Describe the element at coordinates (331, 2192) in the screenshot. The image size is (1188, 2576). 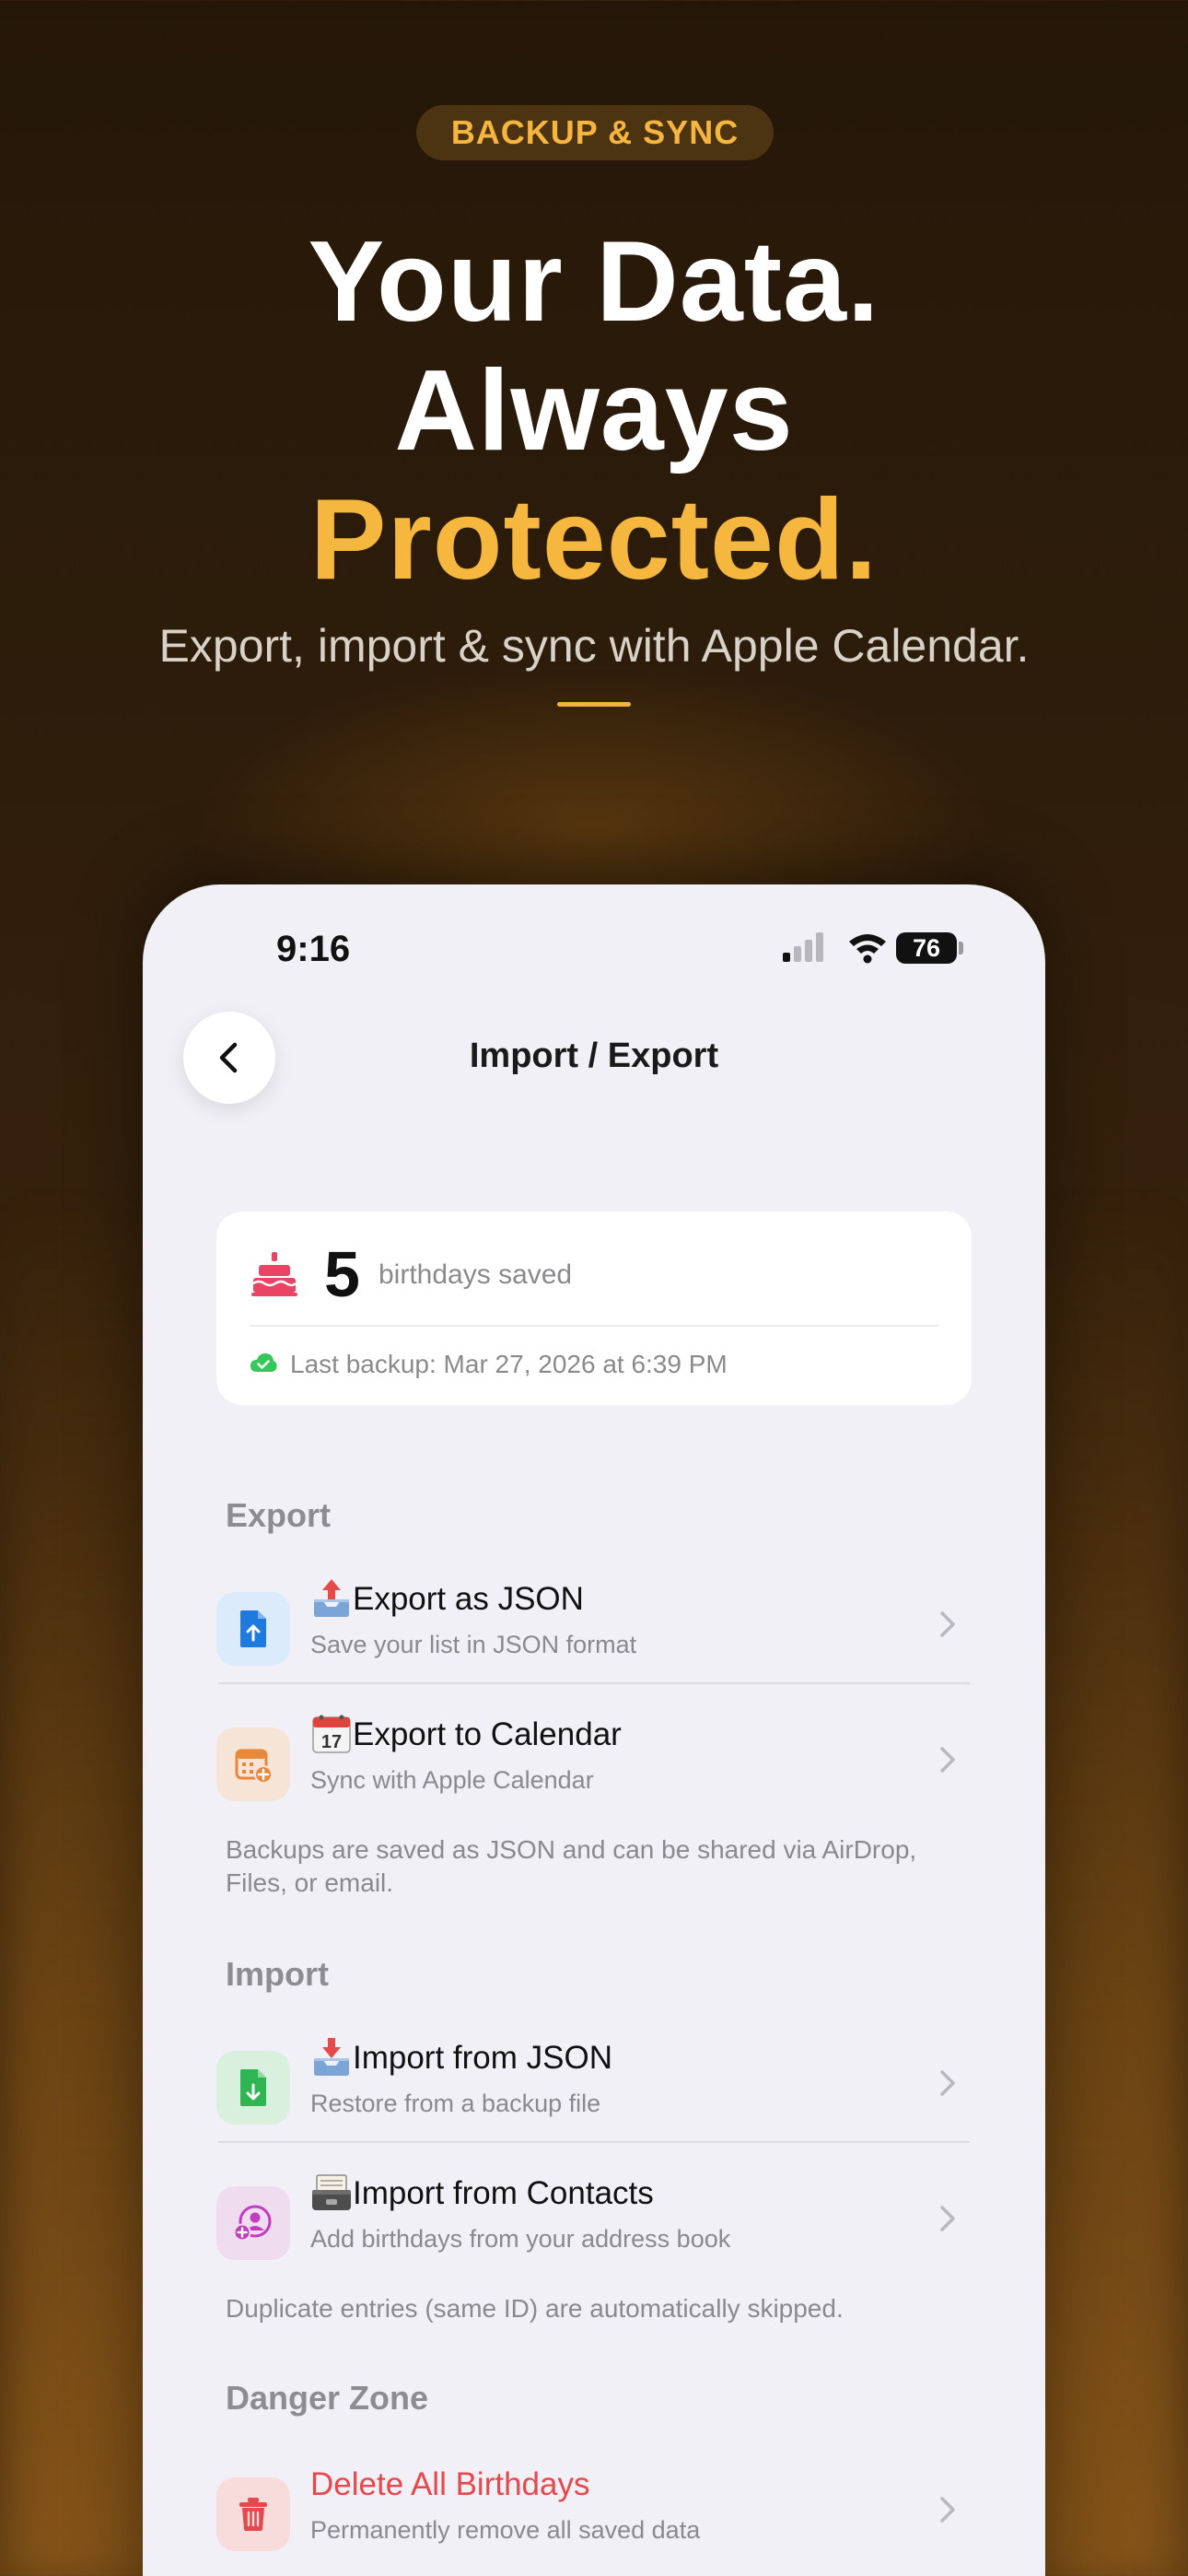
I see `card-index-icon` at that location.